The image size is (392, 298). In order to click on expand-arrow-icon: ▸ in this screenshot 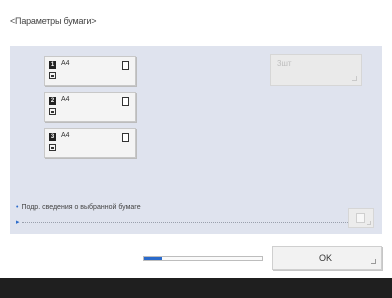, I will do `click(18, 222)`.